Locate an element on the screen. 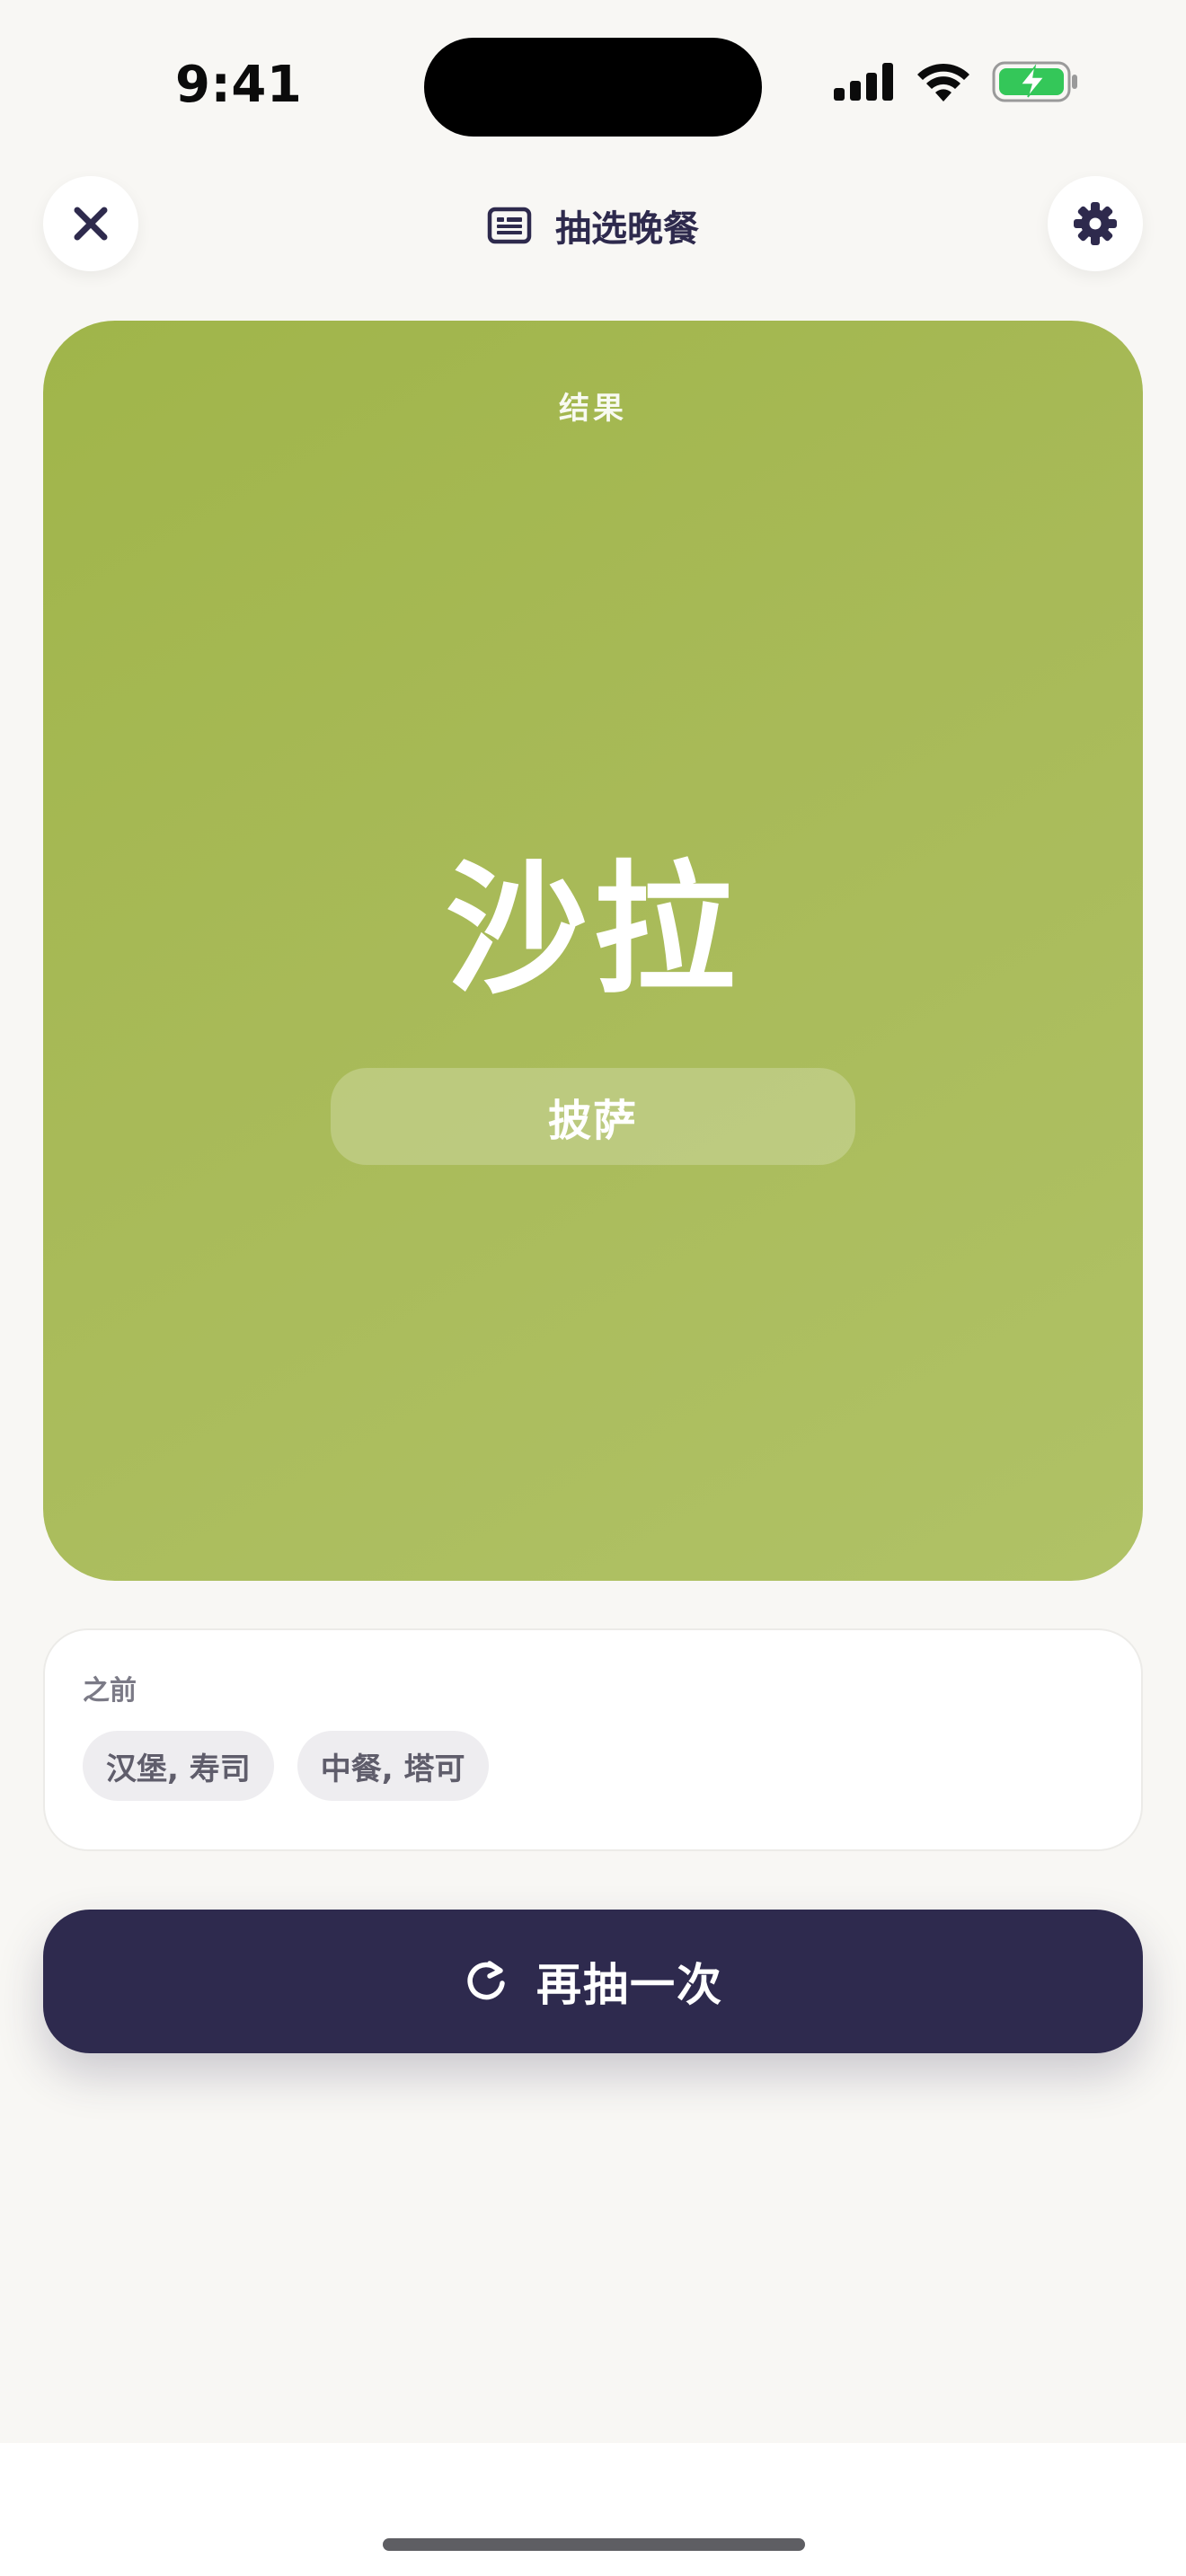 This screenshot has width=1186, height=2576. wifi-icon is located at coordinates (943, 82).